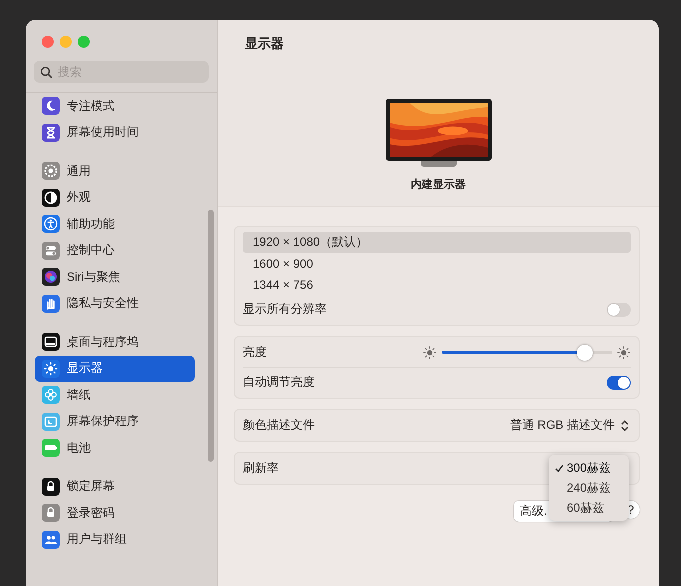 The width and height of the screenshot is (681, 586). What do you see at coordinates (570, 425) in the screenshot?
I see `profile-popup: 普通 RGB 描述文件` at bounding box center [570, 425].